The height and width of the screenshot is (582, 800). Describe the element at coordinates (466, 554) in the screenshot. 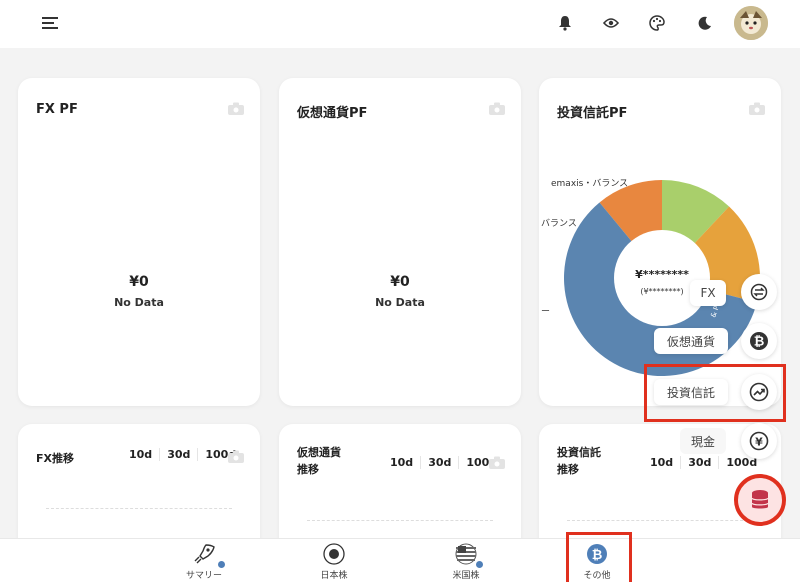

I see `us-flag-icon` at that location.